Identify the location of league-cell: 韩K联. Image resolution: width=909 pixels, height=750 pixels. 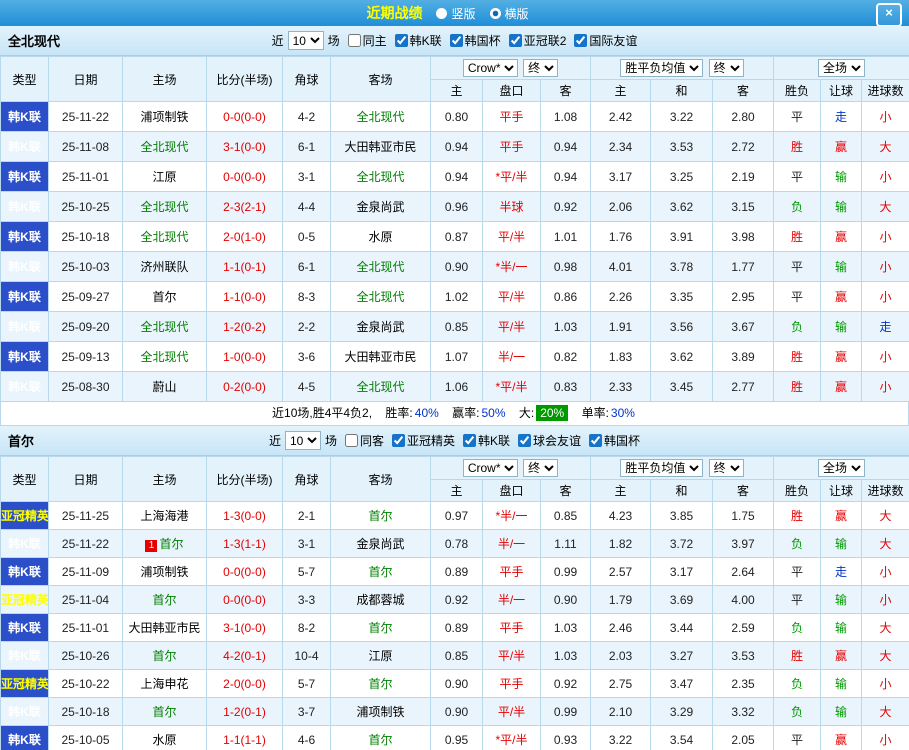
(24, 326).